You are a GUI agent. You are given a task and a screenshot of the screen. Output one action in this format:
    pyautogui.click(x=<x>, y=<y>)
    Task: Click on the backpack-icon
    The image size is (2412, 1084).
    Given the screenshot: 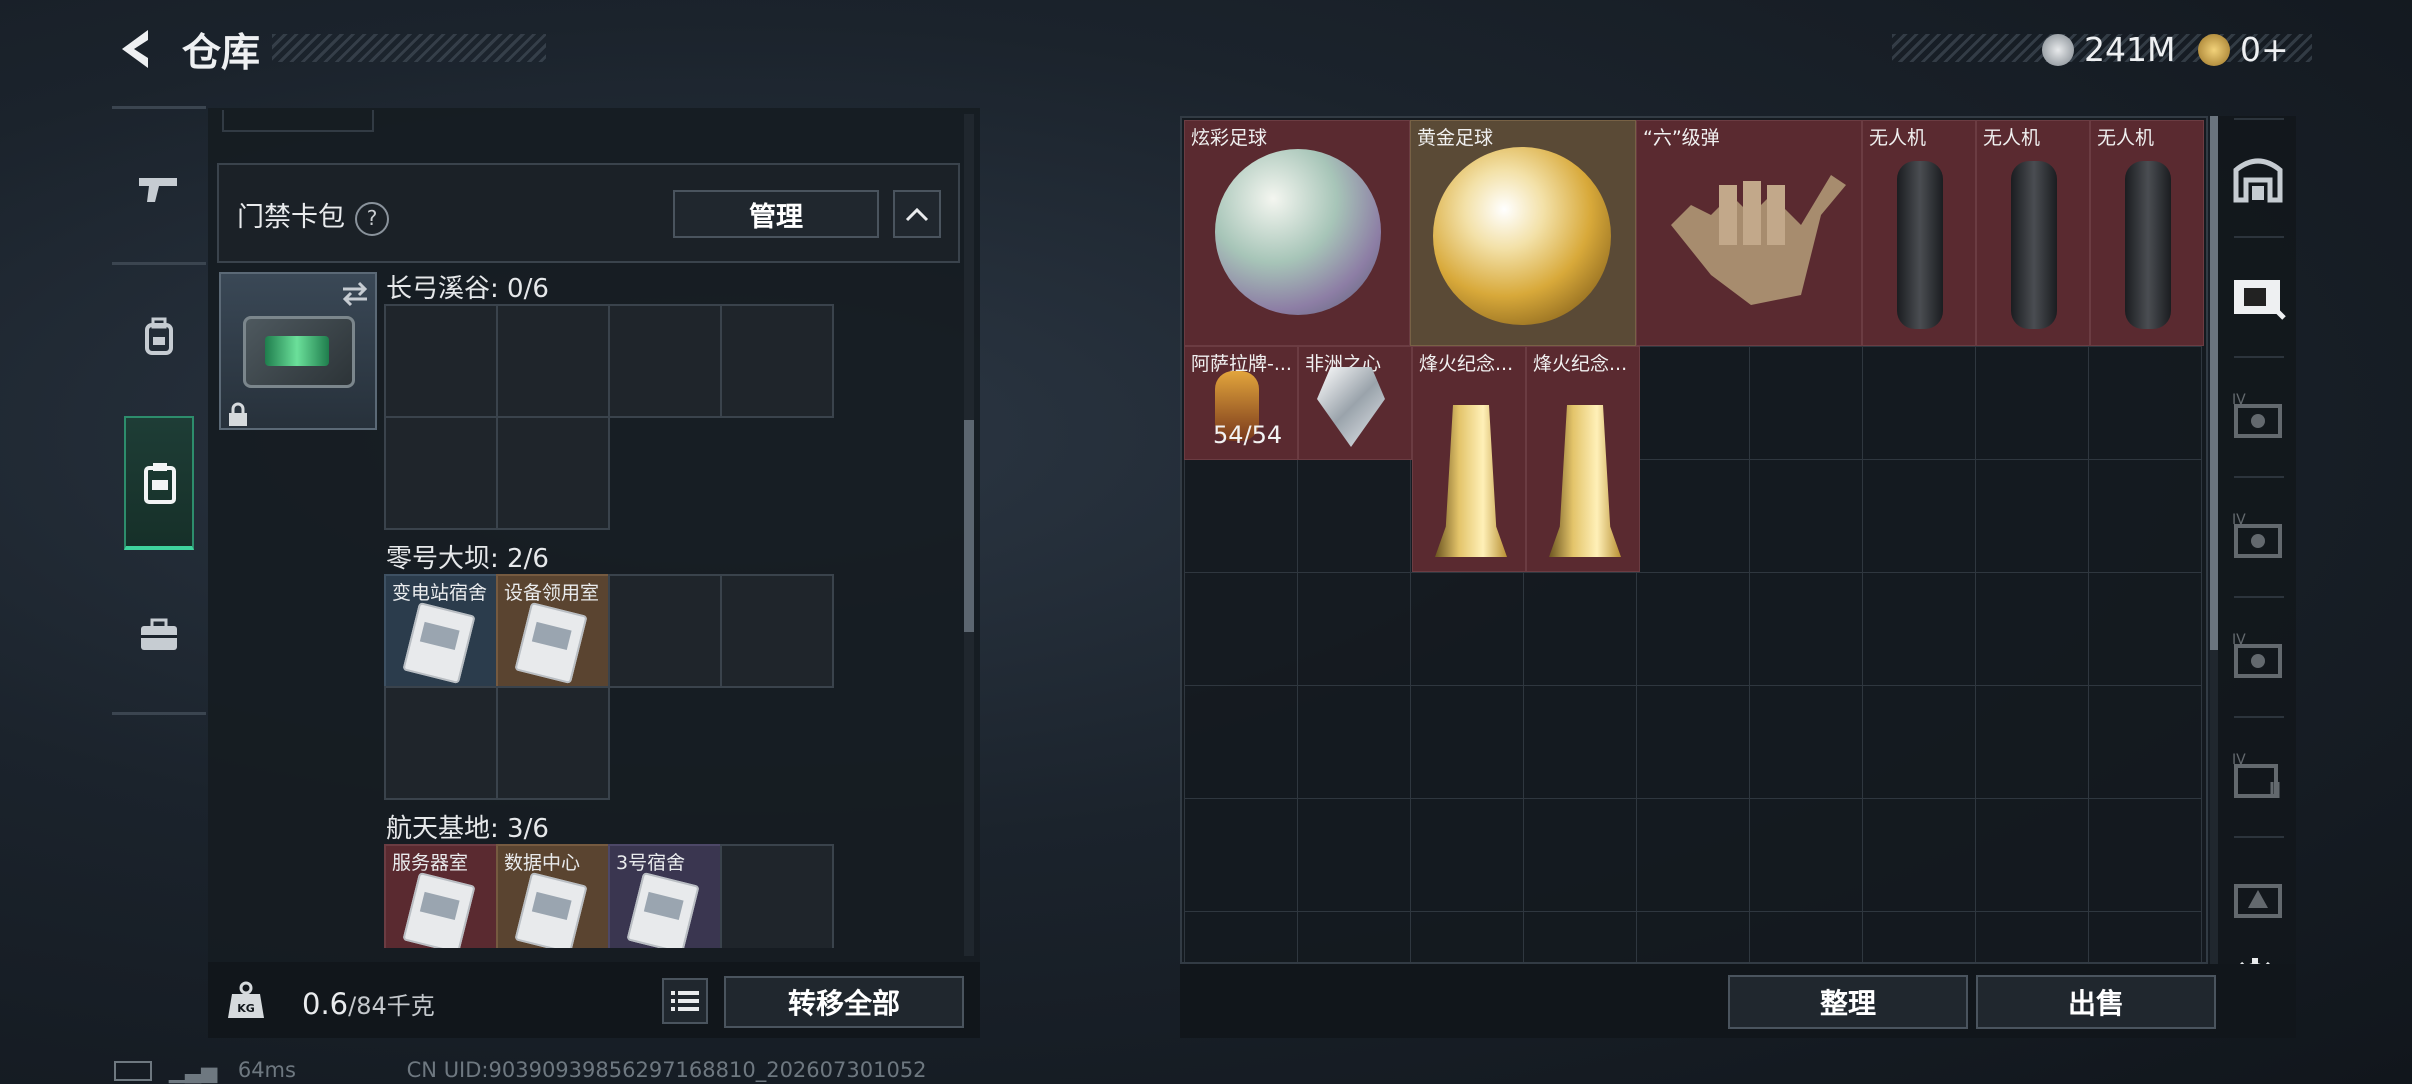 What is the action you would take?
    pyautogui.click(x=159, y=336)
    